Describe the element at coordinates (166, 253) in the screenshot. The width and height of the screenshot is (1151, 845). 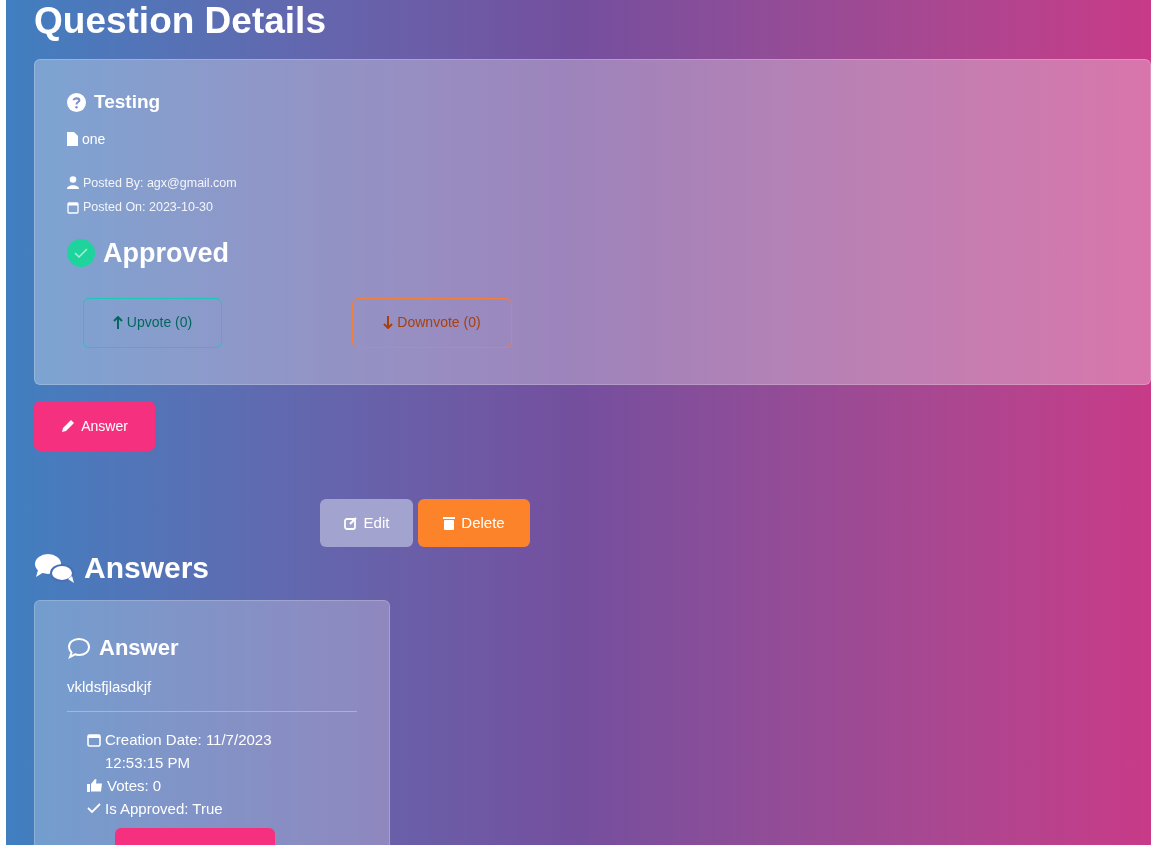
I see `approval-status: Approved` at that location.